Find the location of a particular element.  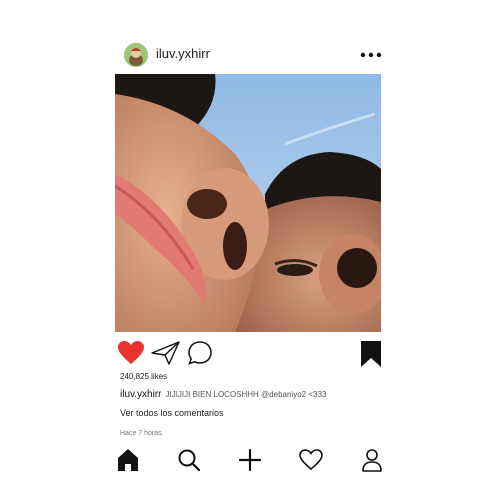

post-header: iluv.yxhirr is located at coordinates (249, 54).